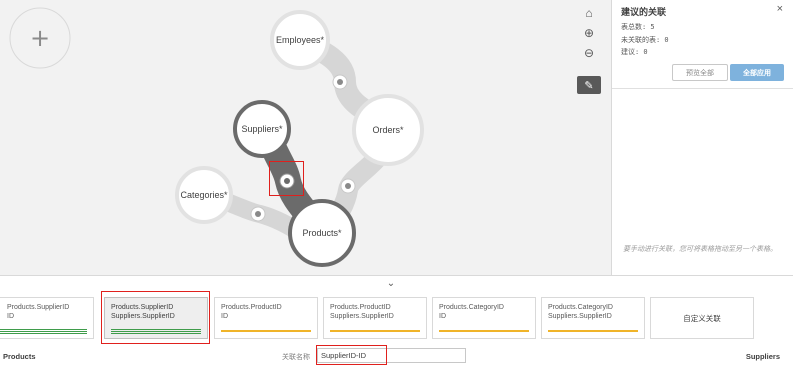  I want to click on custom-association-button: 自定义关联, so click(702, 318).